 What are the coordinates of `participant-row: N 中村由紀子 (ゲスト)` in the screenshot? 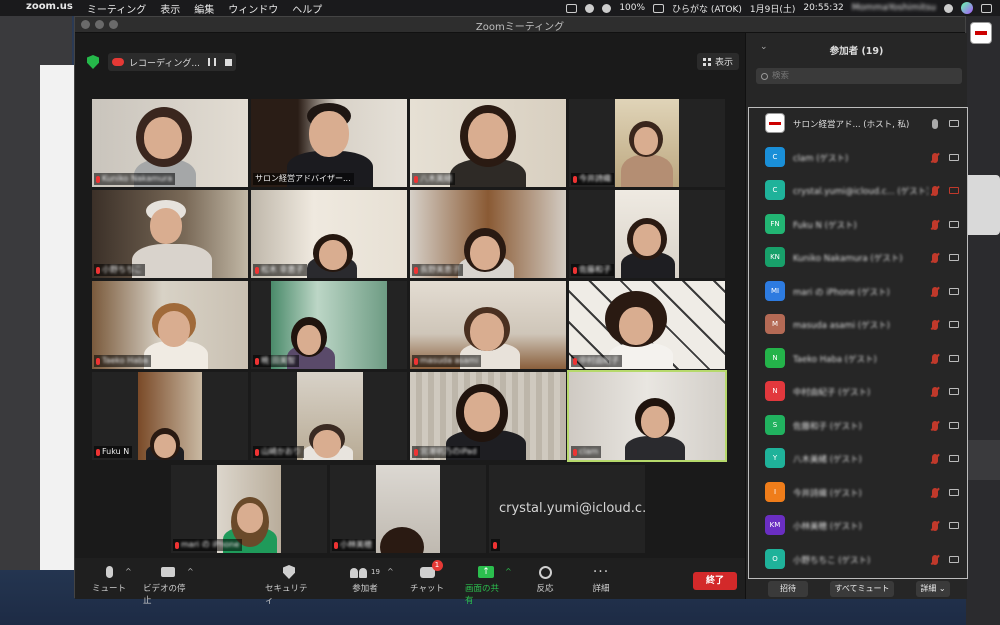 It's located at (858, 392).